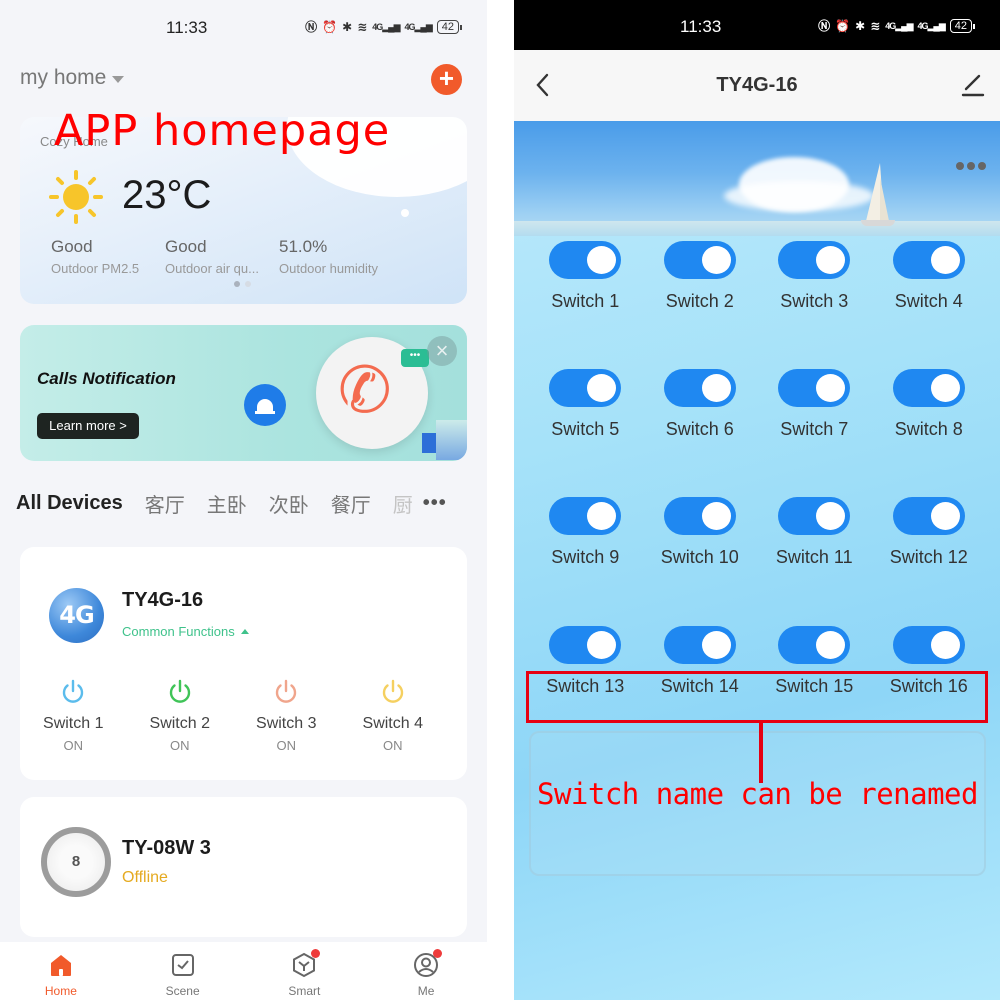  What do you see at coordinates (393, 716) in the screenshot?
I see `quick-switch: Switch 4 ON` at bounding box center [393, 716].